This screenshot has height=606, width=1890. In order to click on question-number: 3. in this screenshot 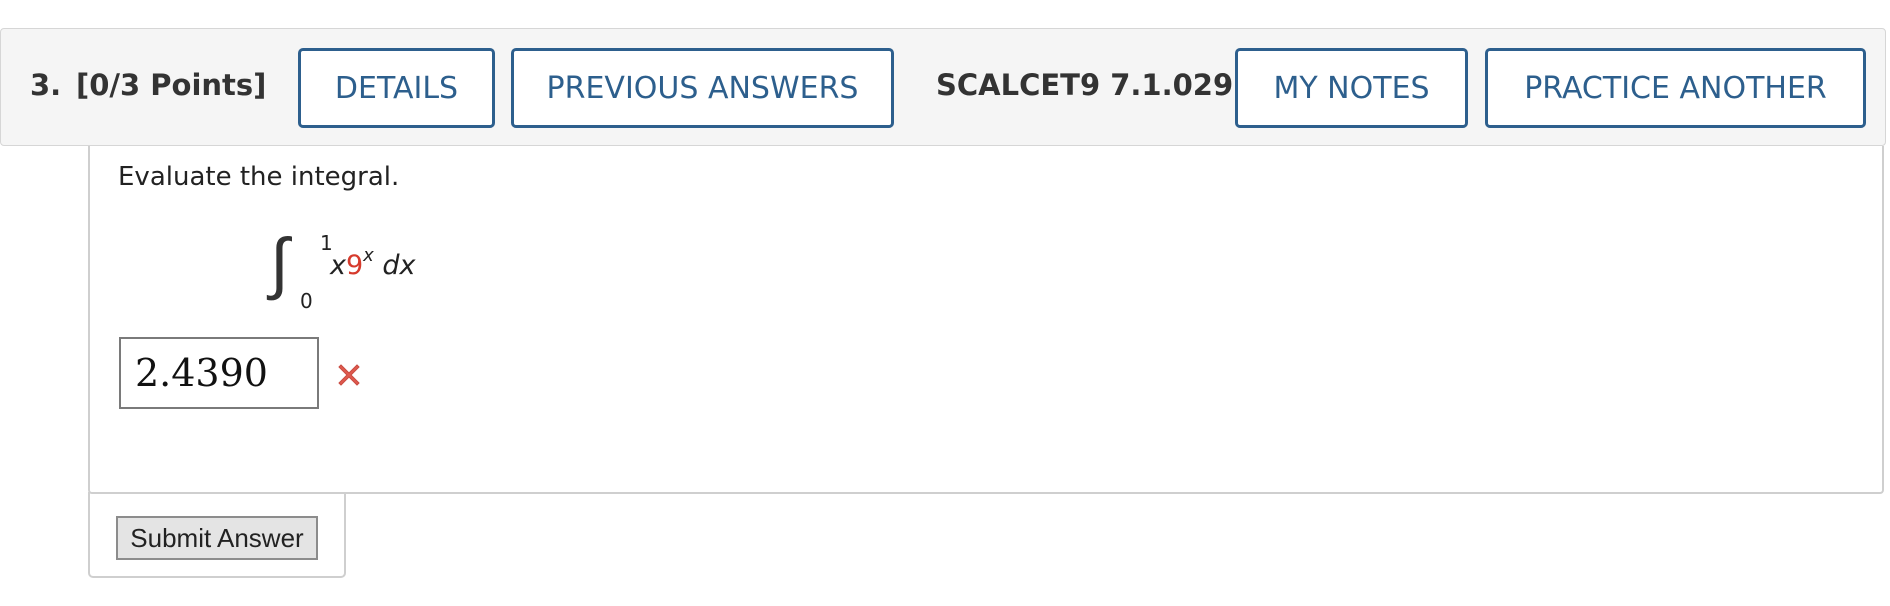, I will do `click(46, 85)`.